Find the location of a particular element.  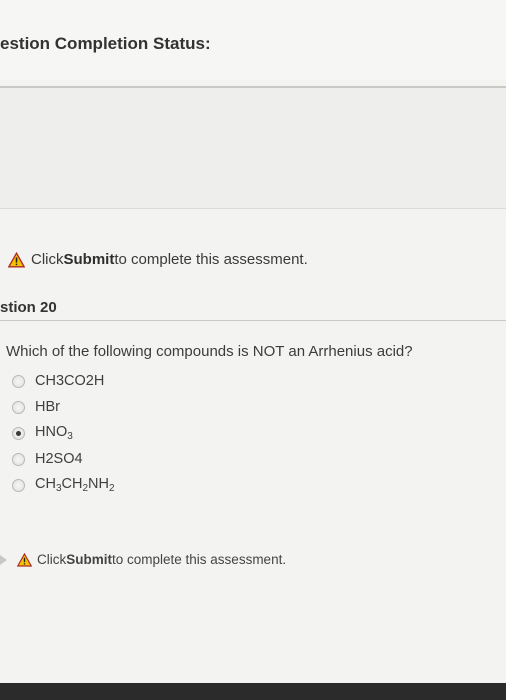

option-label: CH3CH2NH2 is located at coordinates (75, 485).